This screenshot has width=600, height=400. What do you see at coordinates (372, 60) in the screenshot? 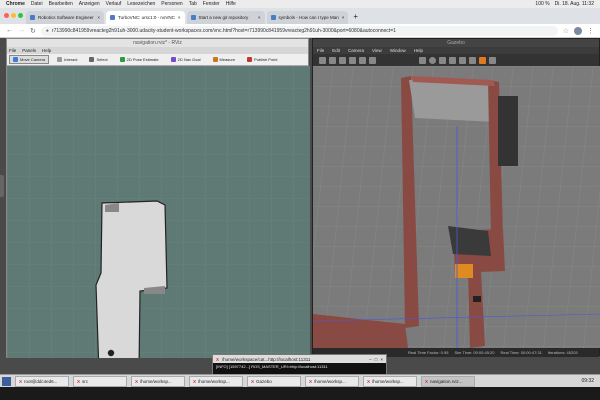
I see `redo-icon` at bounding box center [372, 60].